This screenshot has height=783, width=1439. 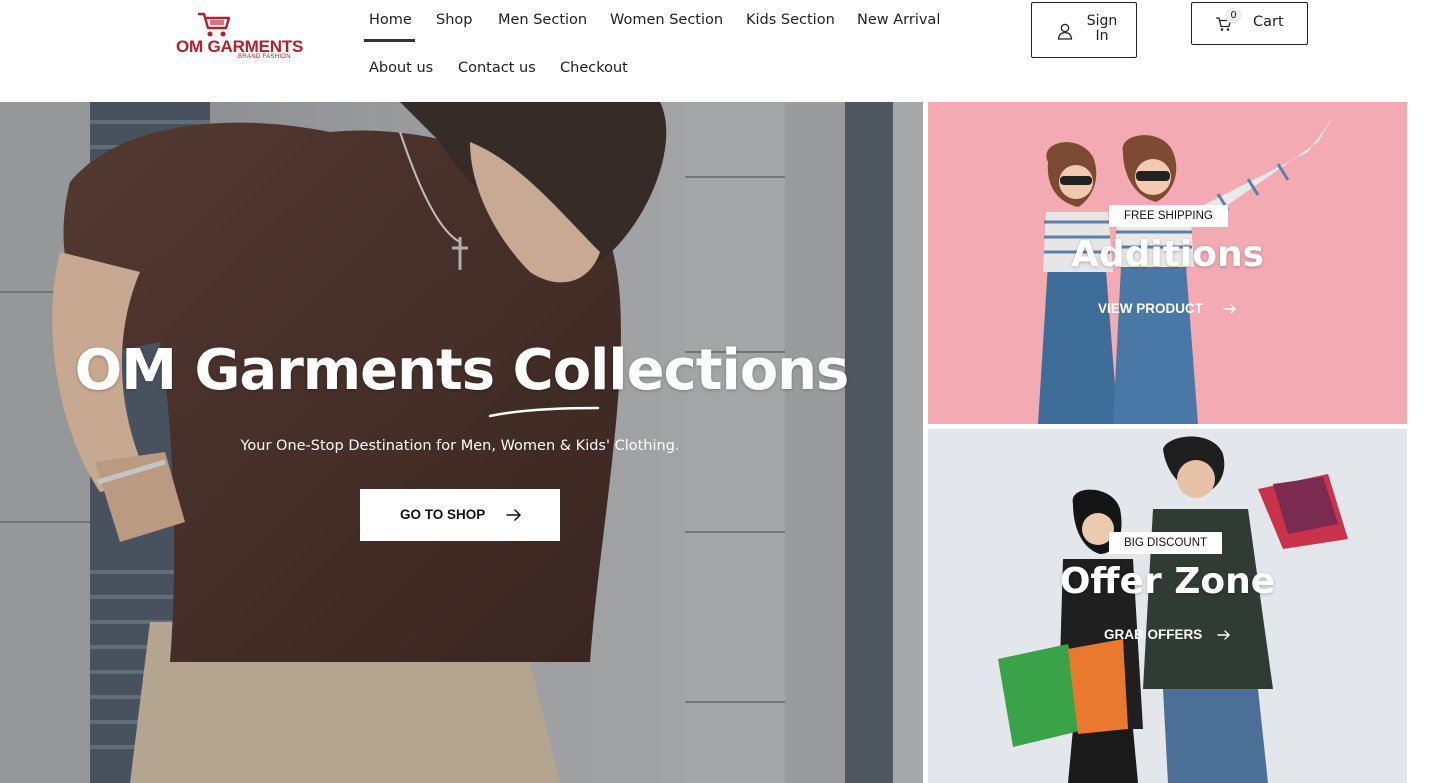 What do you see at coordinates (898, 20) in the screenshot?
I see `nav-item-new-arrival: New Arrival` at bounding box center [898, 20].